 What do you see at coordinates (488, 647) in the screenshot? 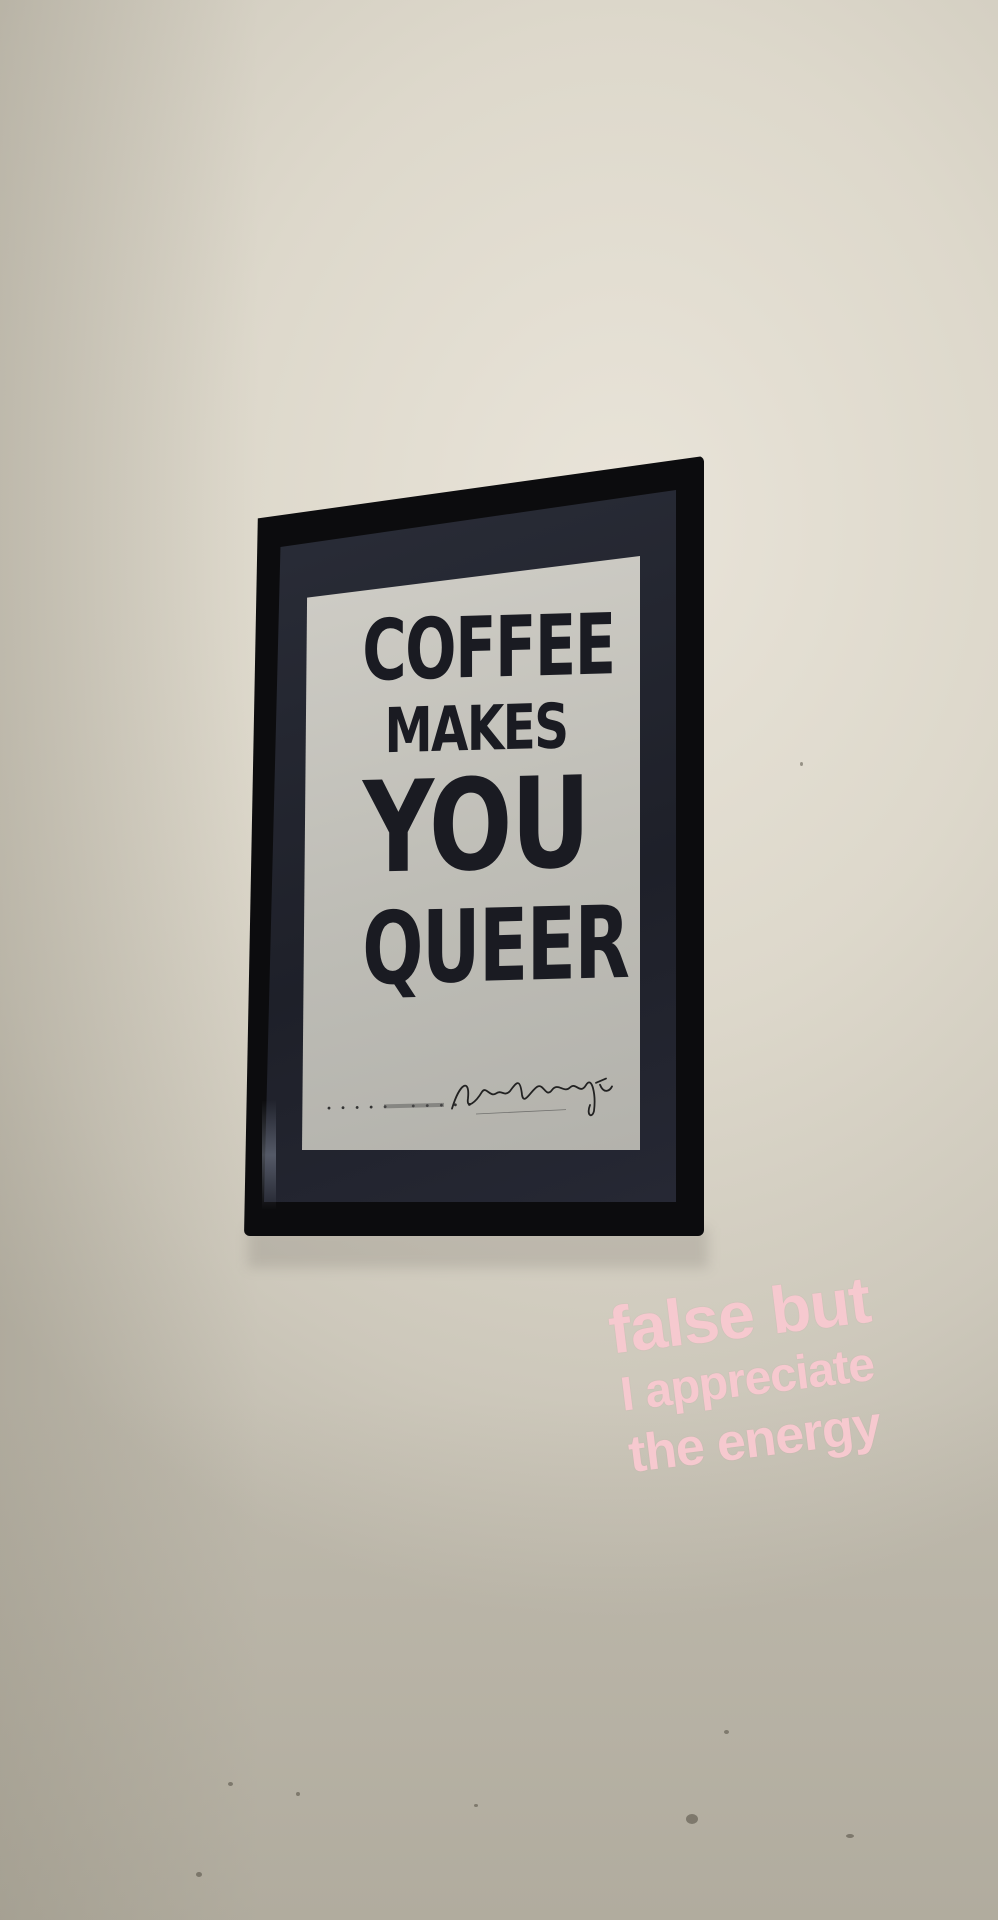
I see `poster-line-coffee: COFFEE` at bounding box center [488, 647].